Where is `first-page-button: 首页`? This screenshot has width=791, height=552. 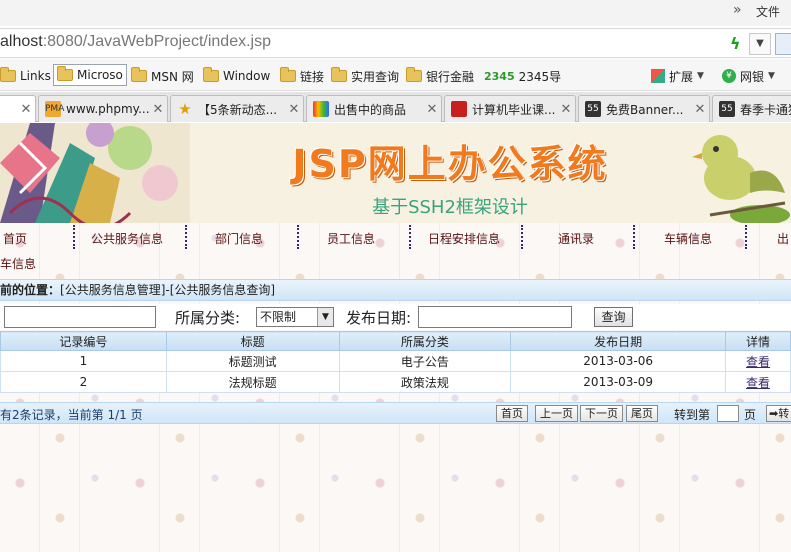 first-page-button: 首页 is located at coordinates (512, 413).